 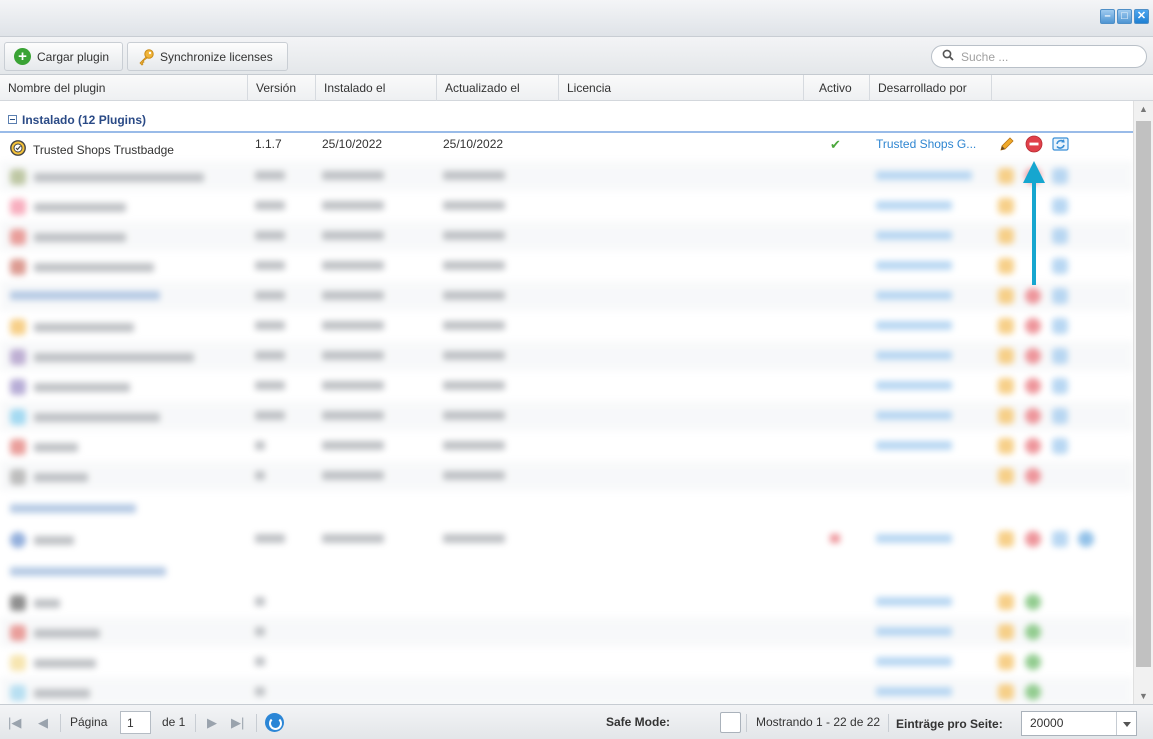 What do you see at coordinates (566, 176) in the screenshot?
I see `blurred-row` at bounding box center [566, 176].